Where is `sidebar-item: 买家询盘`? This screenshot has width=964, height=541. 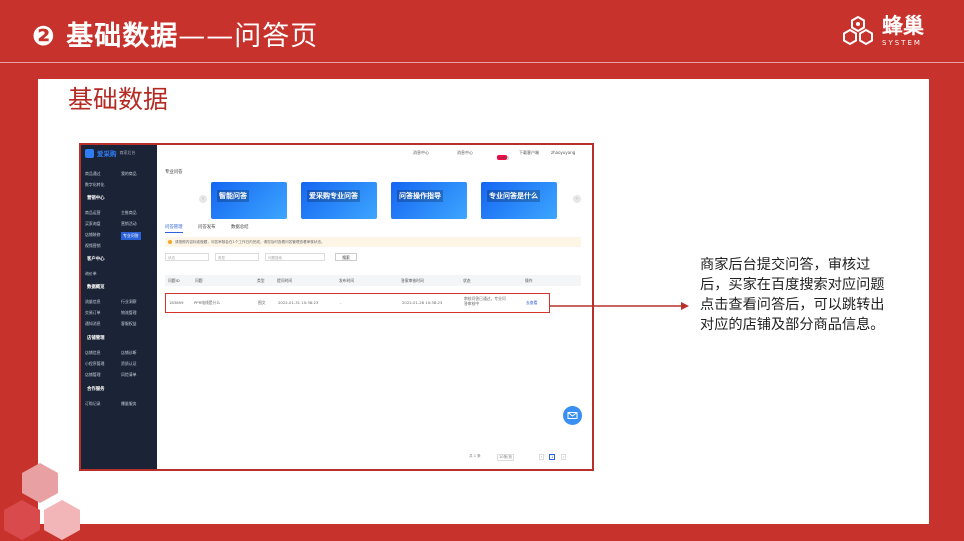 sidebar-item: 买家询盘 is located at coordinates (93, 224).